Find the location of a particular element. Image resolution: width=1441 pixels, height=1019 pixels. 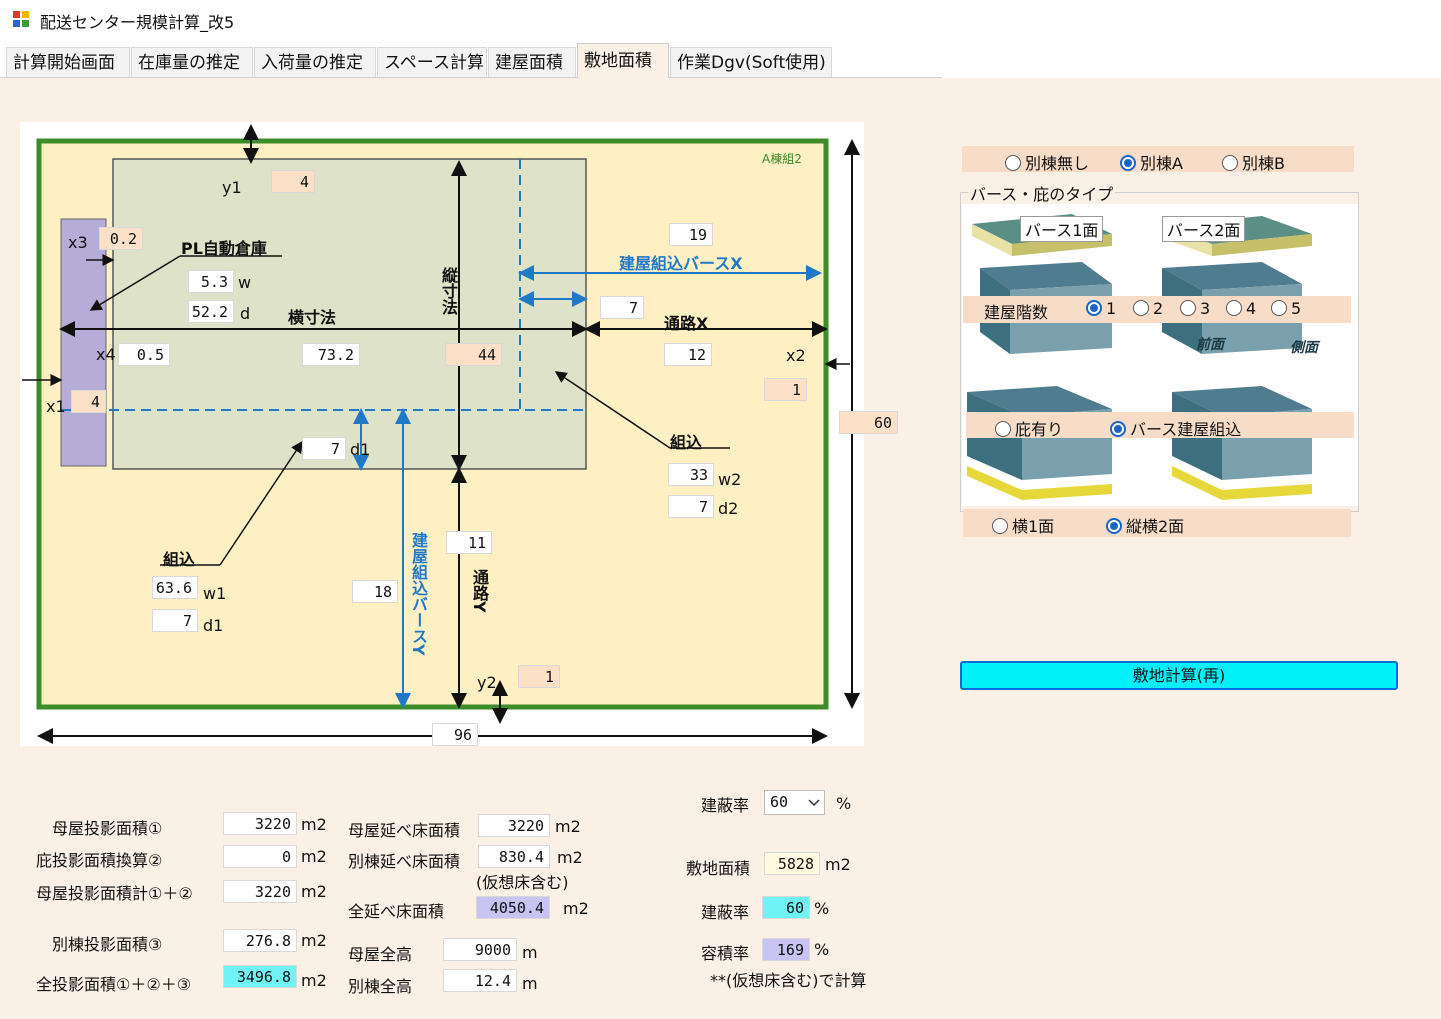

total-projected-area-label: 全投影面積①＋②＋③ is located at coordinates (114, 984).